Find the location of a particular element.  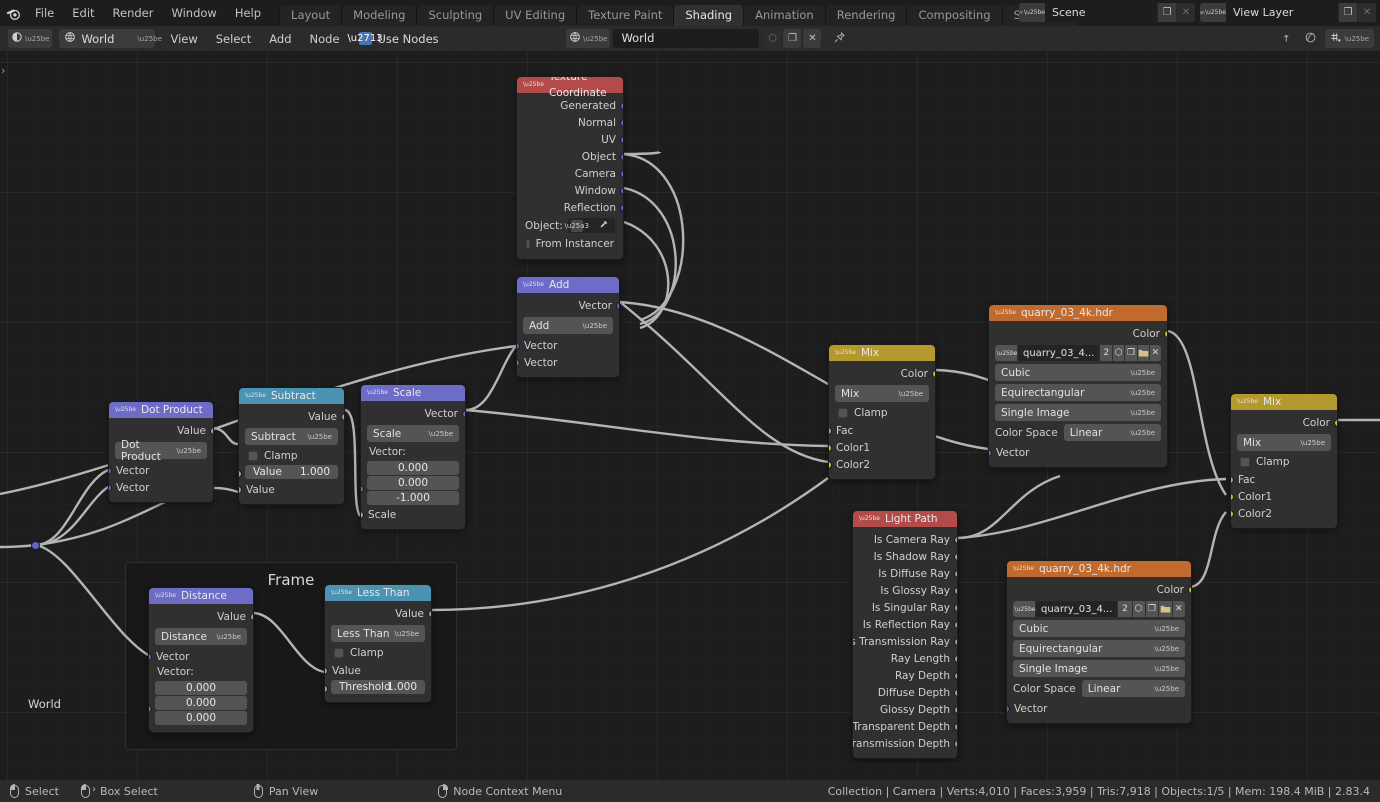

workspace-tab-rendering: Rendering is located at coordinates (865, 15).